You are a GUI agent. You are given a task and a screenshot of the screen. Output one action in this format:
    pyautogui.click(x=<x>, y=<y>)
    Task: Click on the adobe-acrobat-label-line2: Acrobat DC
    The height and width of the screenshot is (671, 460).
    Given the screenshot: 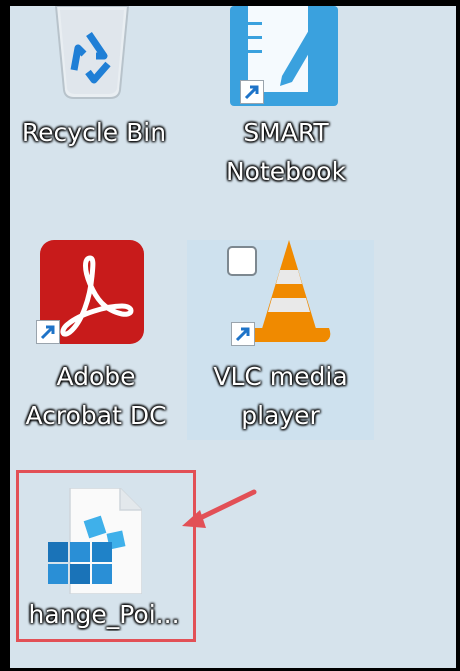 What is the action you would take?
    pyautogui.click(x=96, y=415)
    